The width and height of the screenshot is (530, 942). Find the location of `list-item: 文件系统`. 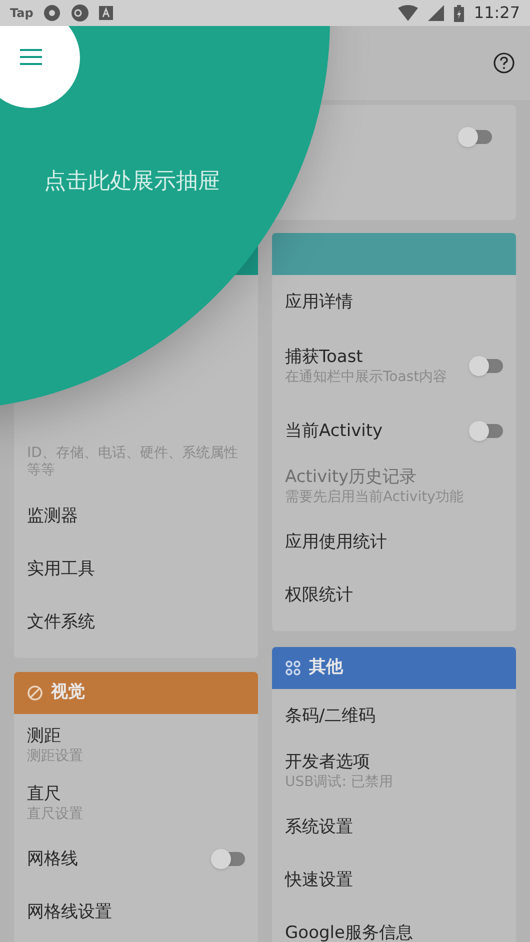

list-item: 文件系统 is located at coordinates (136, 621).